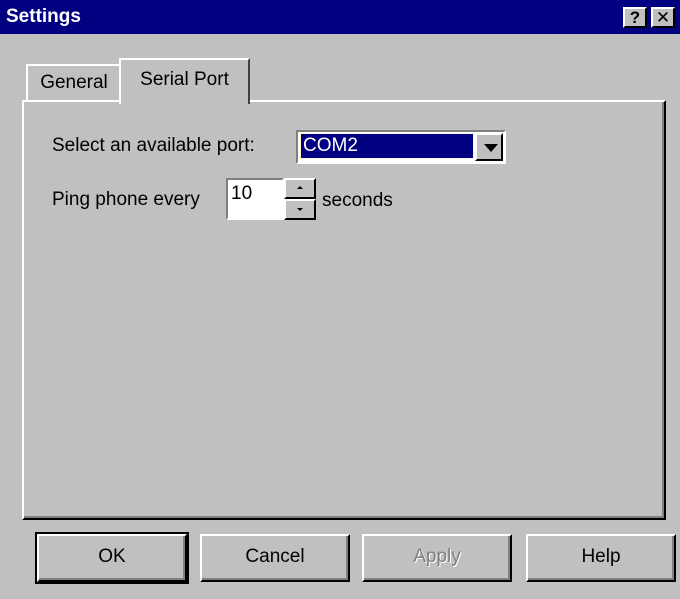 The height and width of the screenshot is (599, 680). What do you see at coordinates (112, 558) in the screenshot?
I see `ok-button: OK` at bounding box center [112, 558].